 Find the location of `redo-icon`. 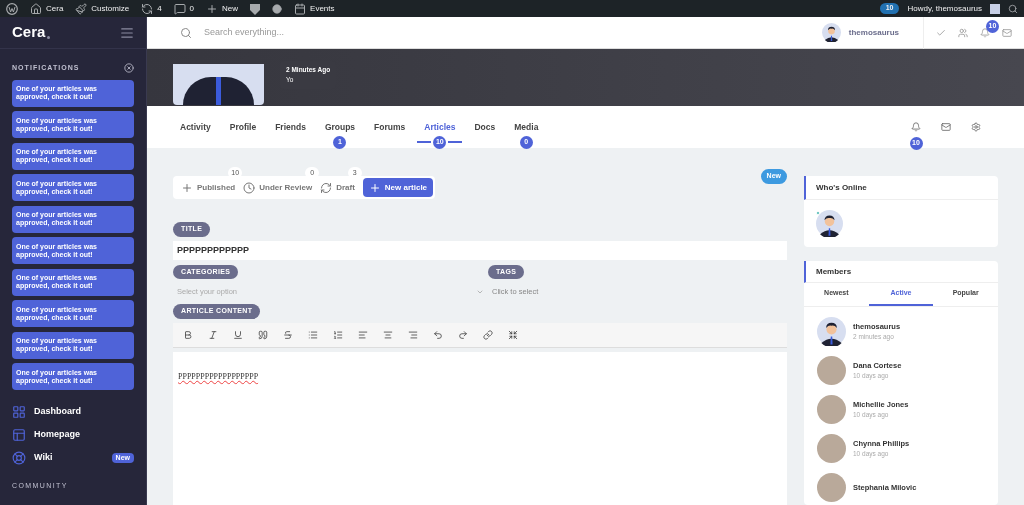

redo-icon is located at coordinates (463, 334).